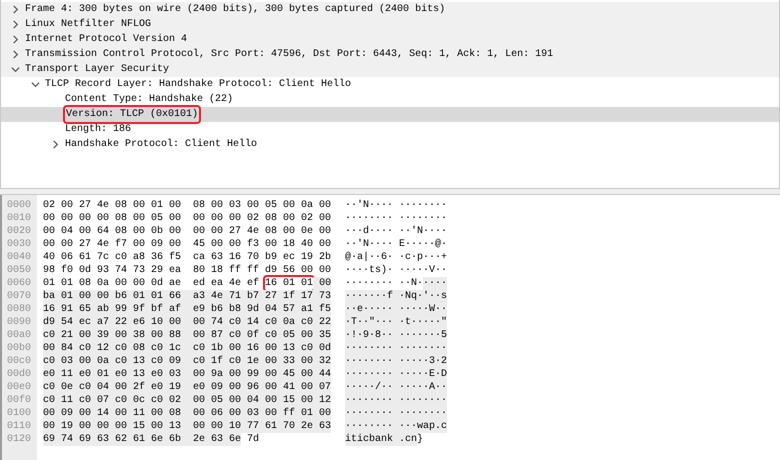 The height and width of the screenshot is (460, 780). Describe the element at coordinates (187, 361) in the screenshot. I see `hex-bytes: c0 03 00 0a c0 13 c0 09 c0 1f c0 1e 00 33 00 32` at that location.